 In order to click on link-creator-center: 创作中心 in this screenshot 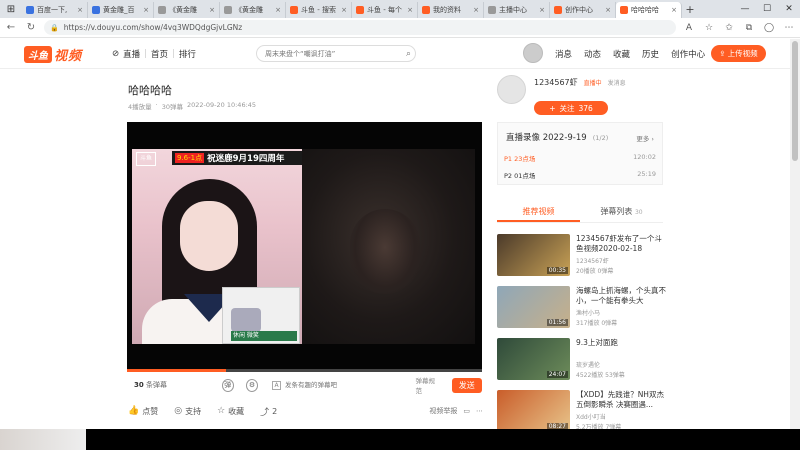, I will do `click(688, 54)`.